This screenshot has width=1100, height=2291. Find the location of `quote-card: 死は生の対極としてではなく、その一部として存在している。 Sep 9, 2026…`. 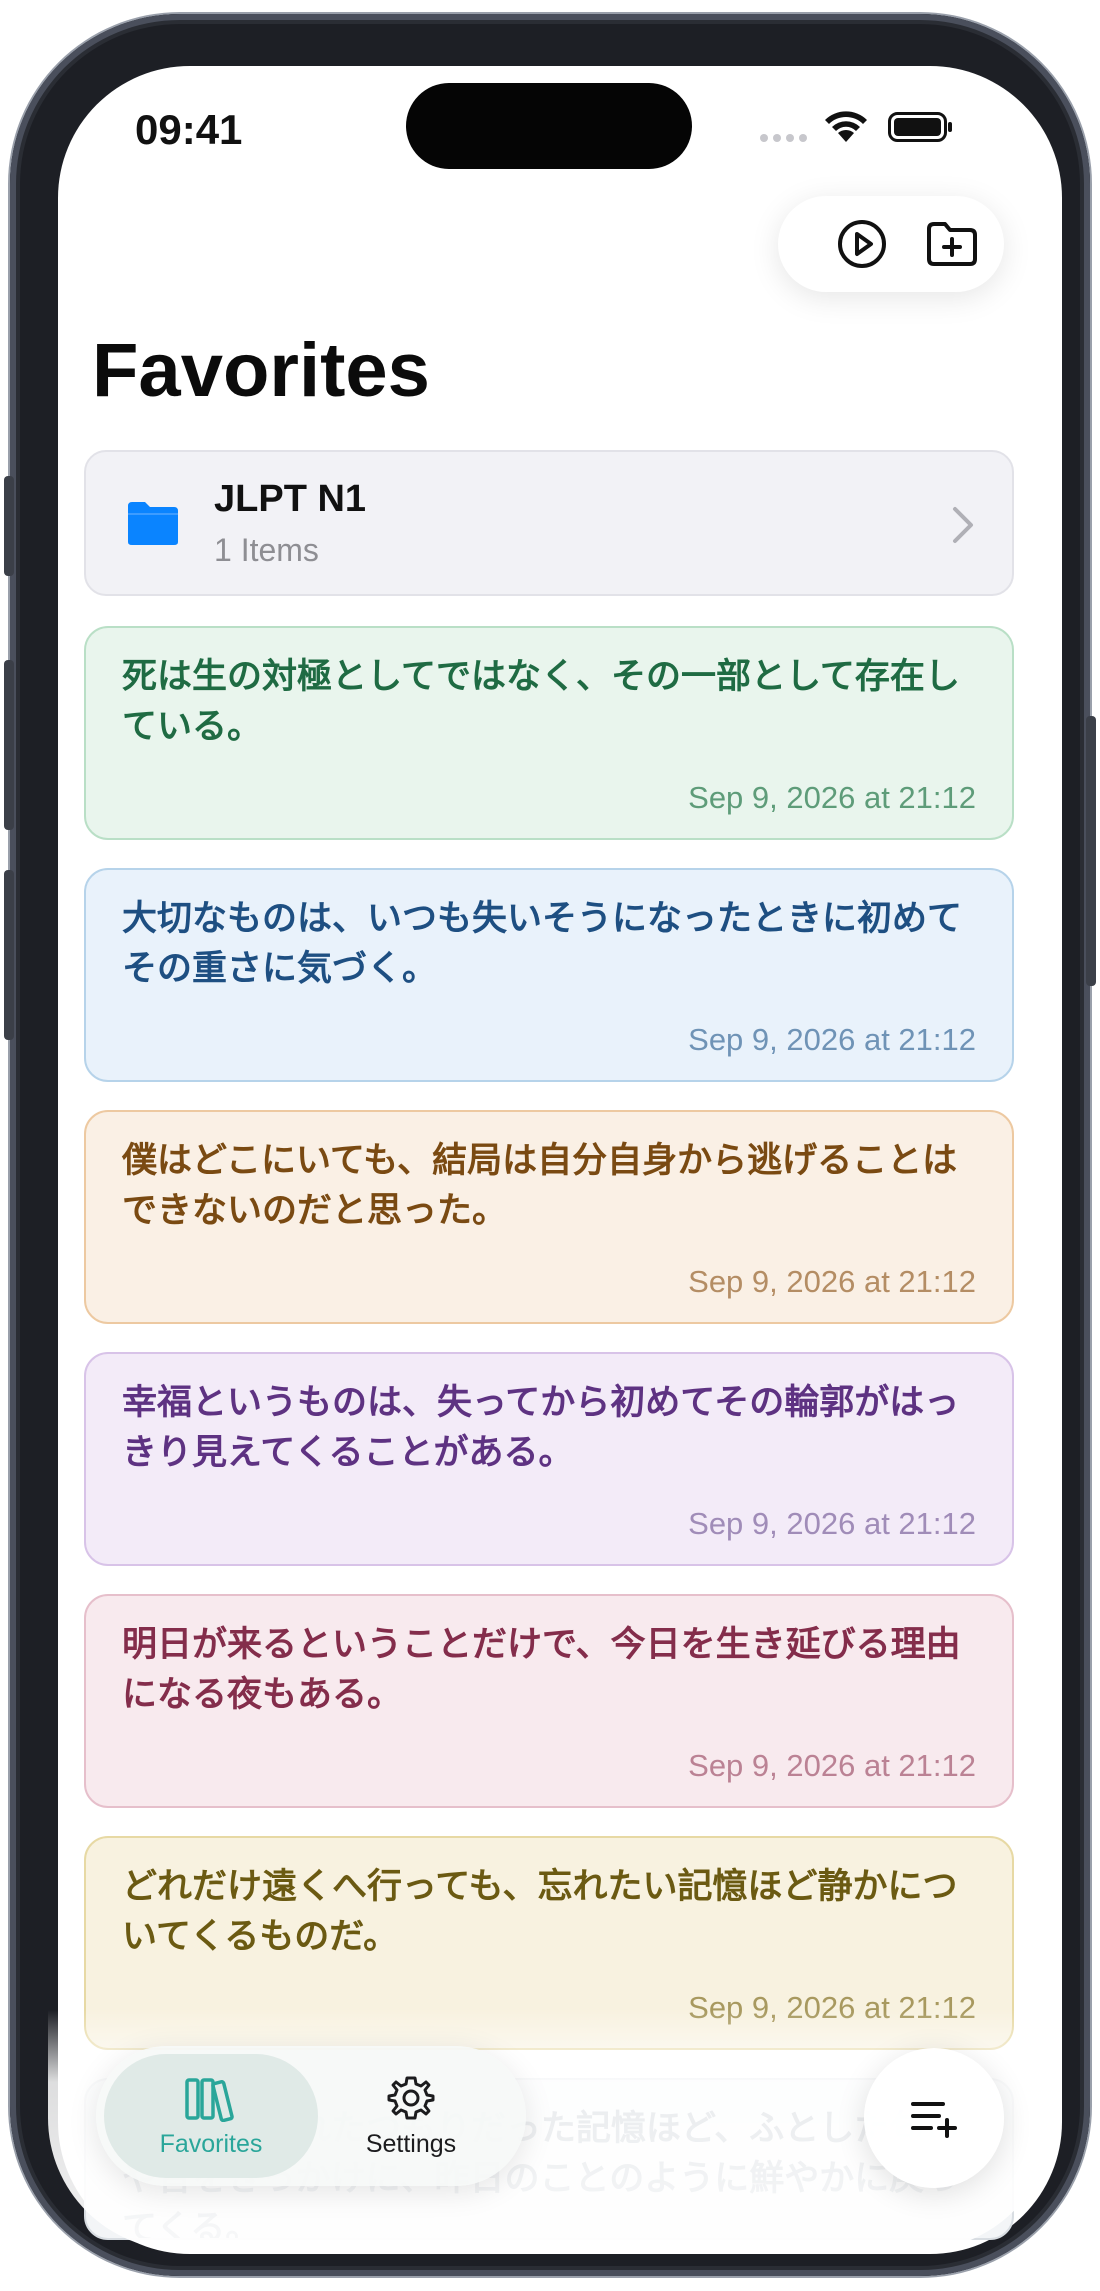

quote-card: 死は生の対極としてではなく、その一部として存在している。 Sep 9, 2026… is located at coordinates (549, 733).